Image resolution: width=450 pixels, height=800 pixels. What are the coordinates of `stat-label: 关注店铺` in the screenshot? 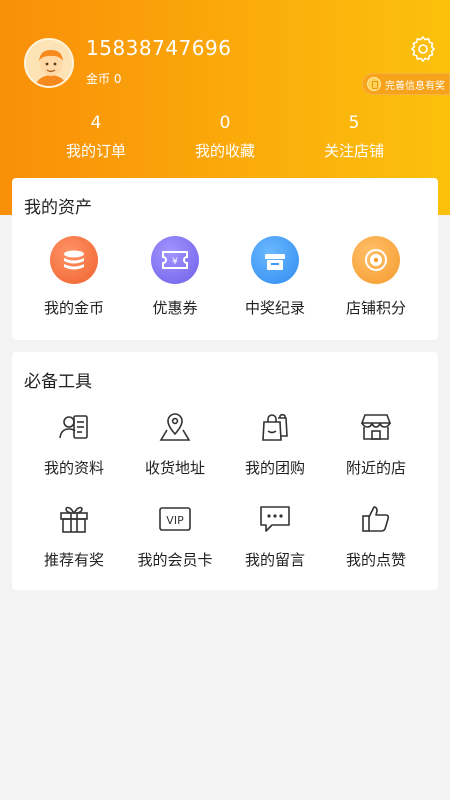 It's located at (353, 151).